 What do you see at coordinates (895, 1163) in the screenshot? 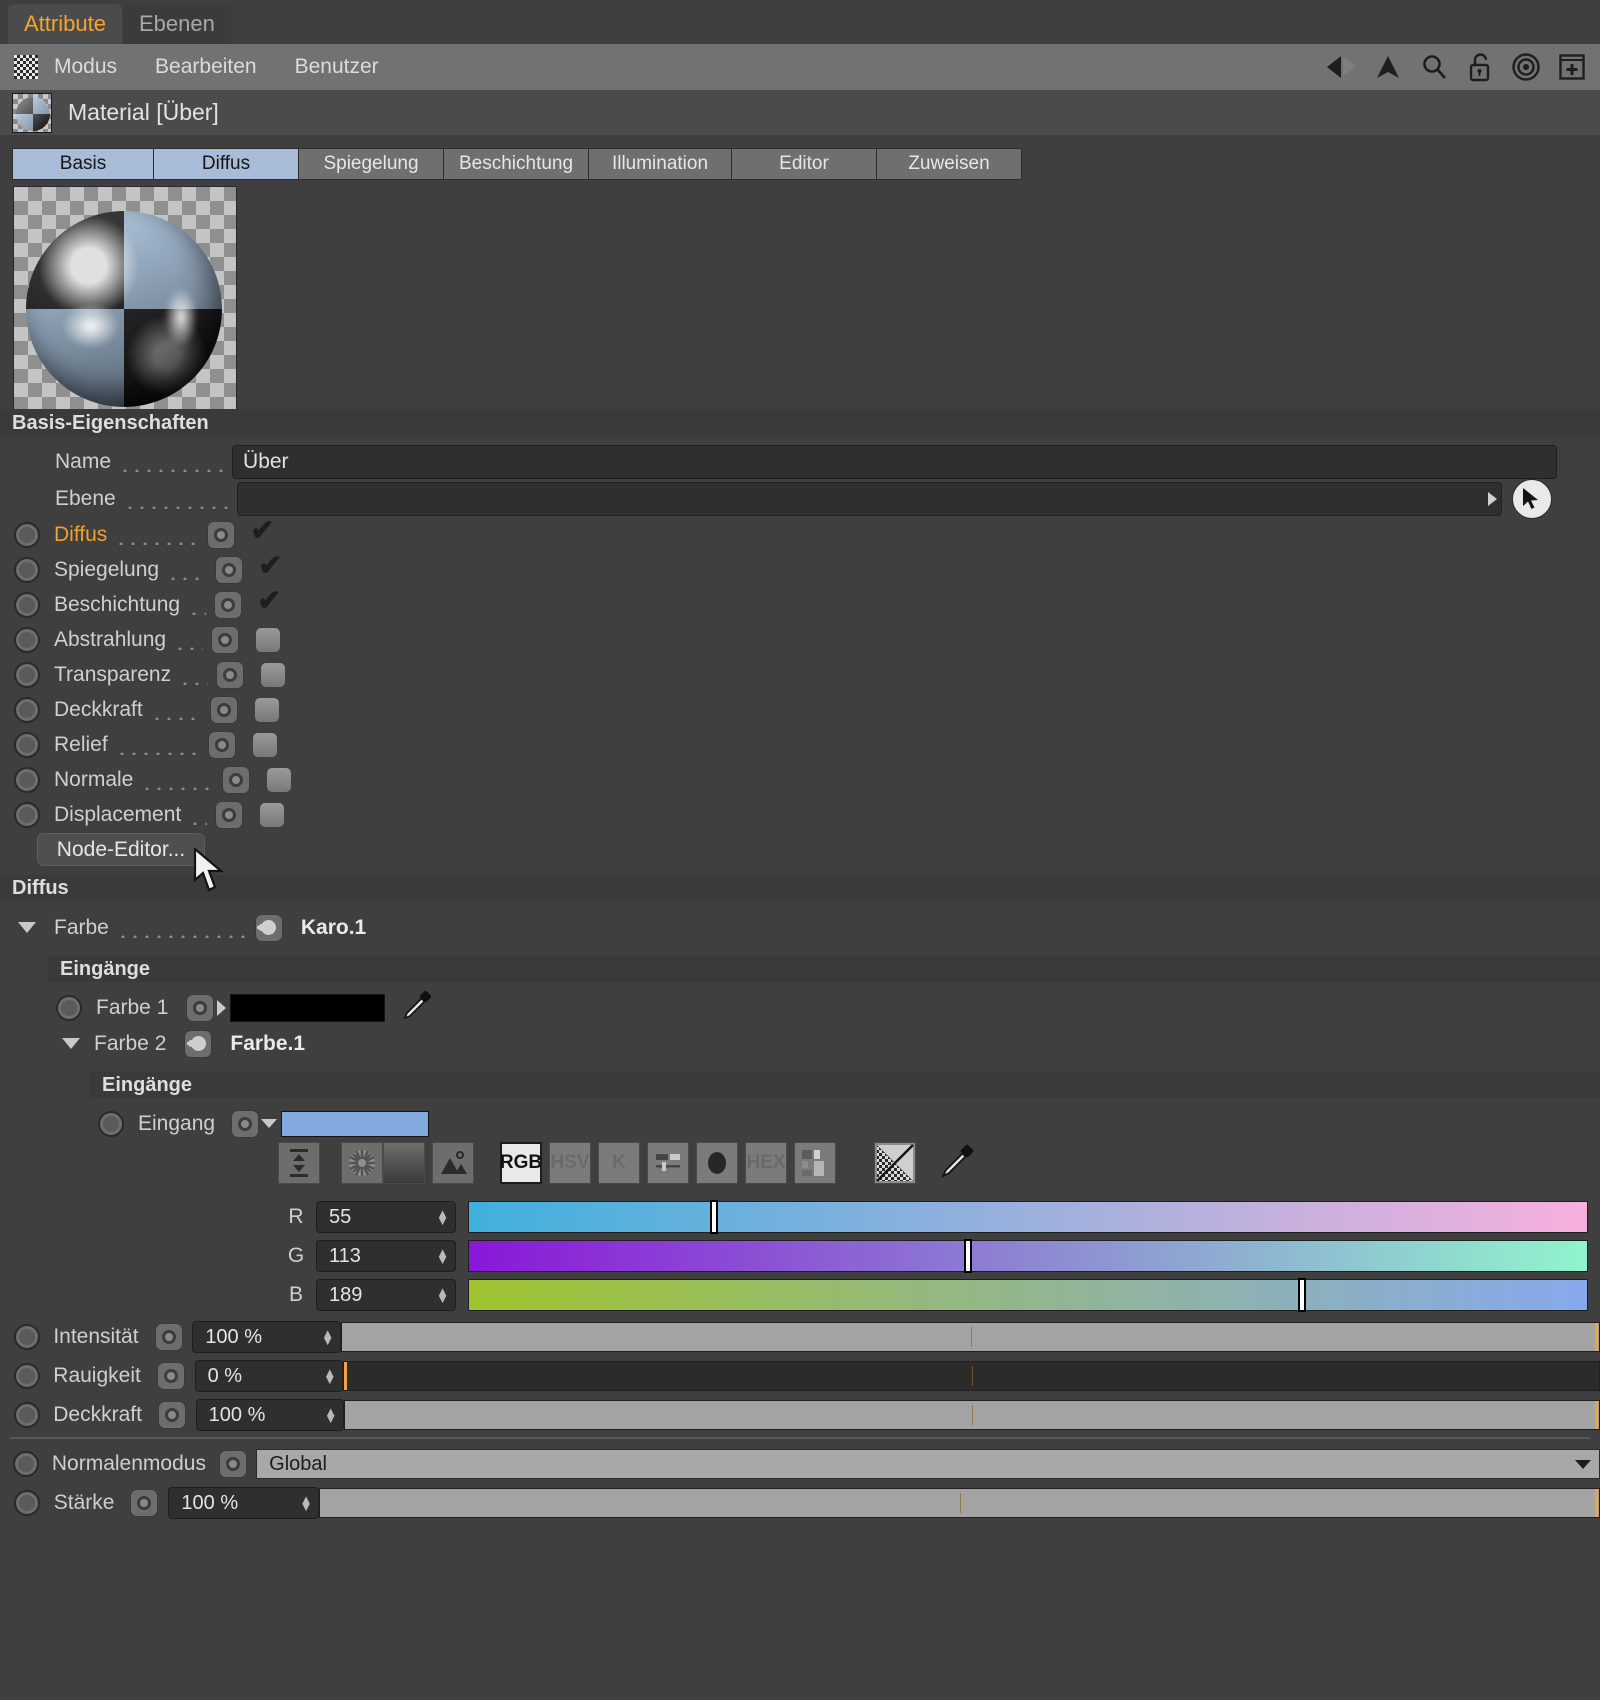
I see `alpha-checker-icon` at bounding box center [895, 1163].